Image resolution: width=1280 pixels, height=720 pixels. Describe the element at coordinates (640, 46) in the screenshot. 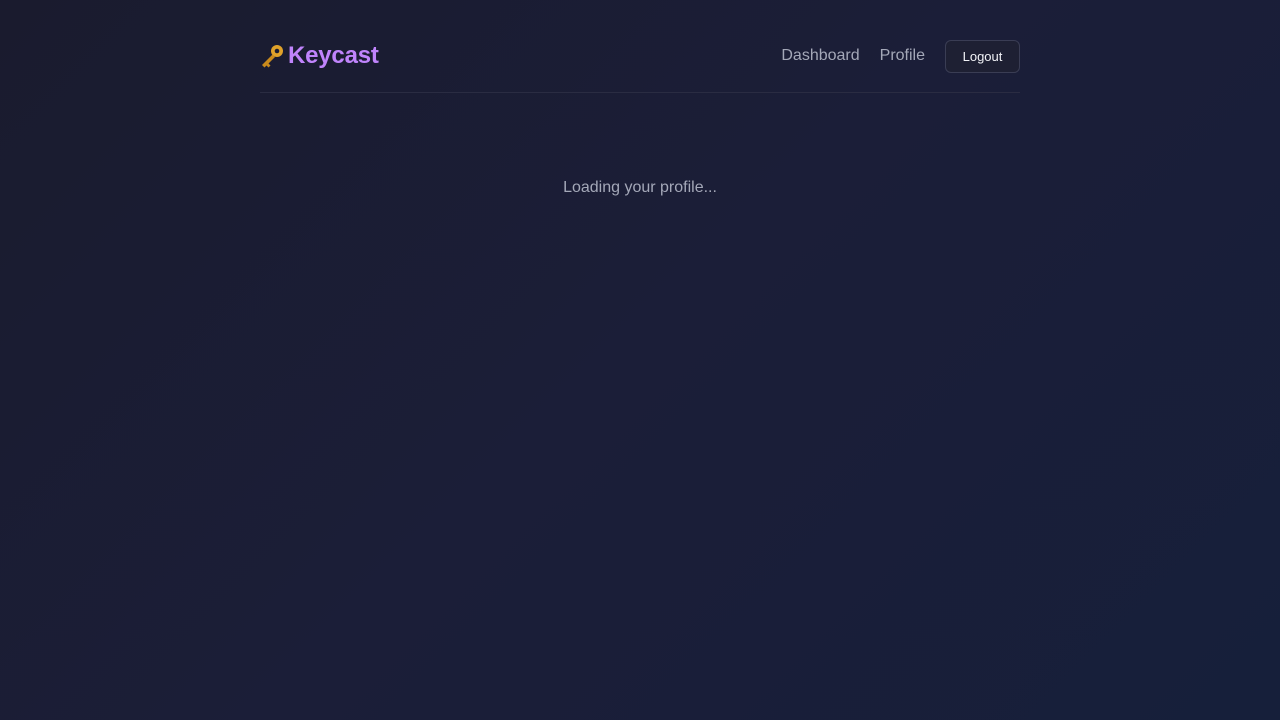

I see `top-header: Keycast Dashboard Profile Logout` at that location.